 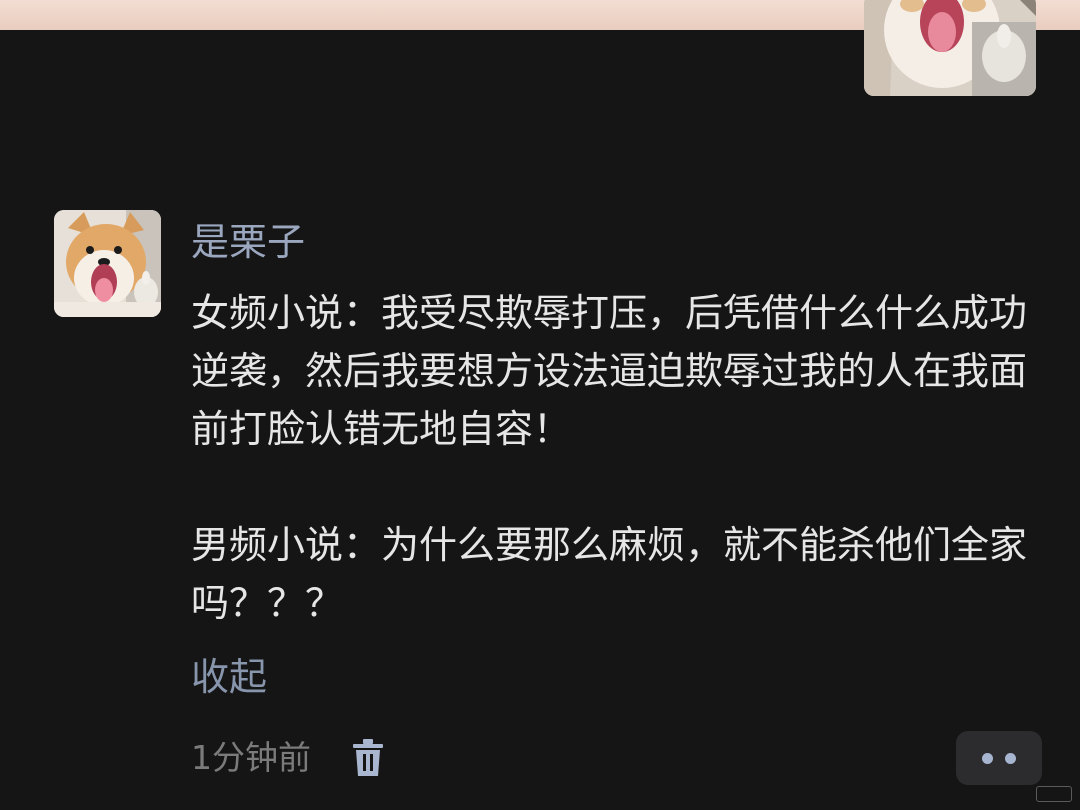 What do you see at coordinates (609, 574) in the screenshot?
I see `comment-paragraph-2: 男频小说：为什么要那么麻烦，就不能杀他们全家吗？？？` at bounding box center [609, 574].